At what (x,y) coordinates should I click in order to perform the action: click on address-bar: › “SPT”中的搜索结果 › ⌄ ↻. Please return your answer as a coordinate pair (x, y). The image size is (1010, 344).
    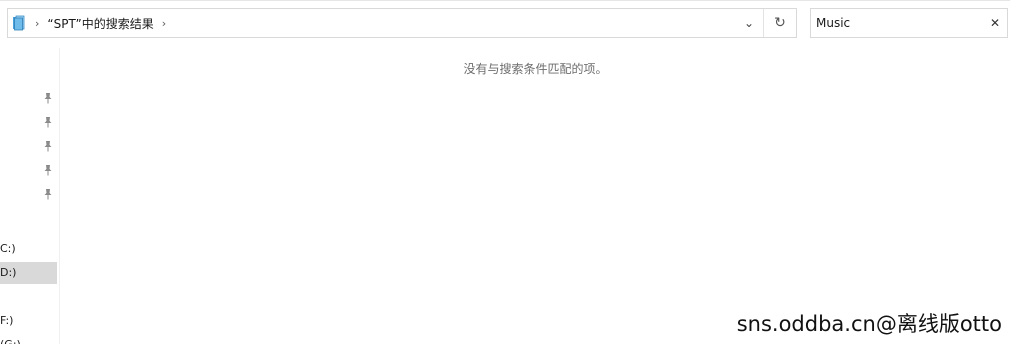
    Looking at the image, I should click on (402, 23).